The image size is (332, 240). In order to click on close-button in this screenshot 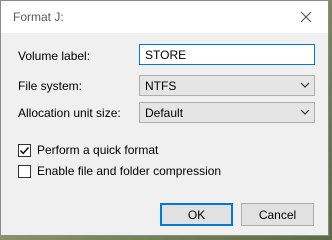, I will do `click(306, 17)`.